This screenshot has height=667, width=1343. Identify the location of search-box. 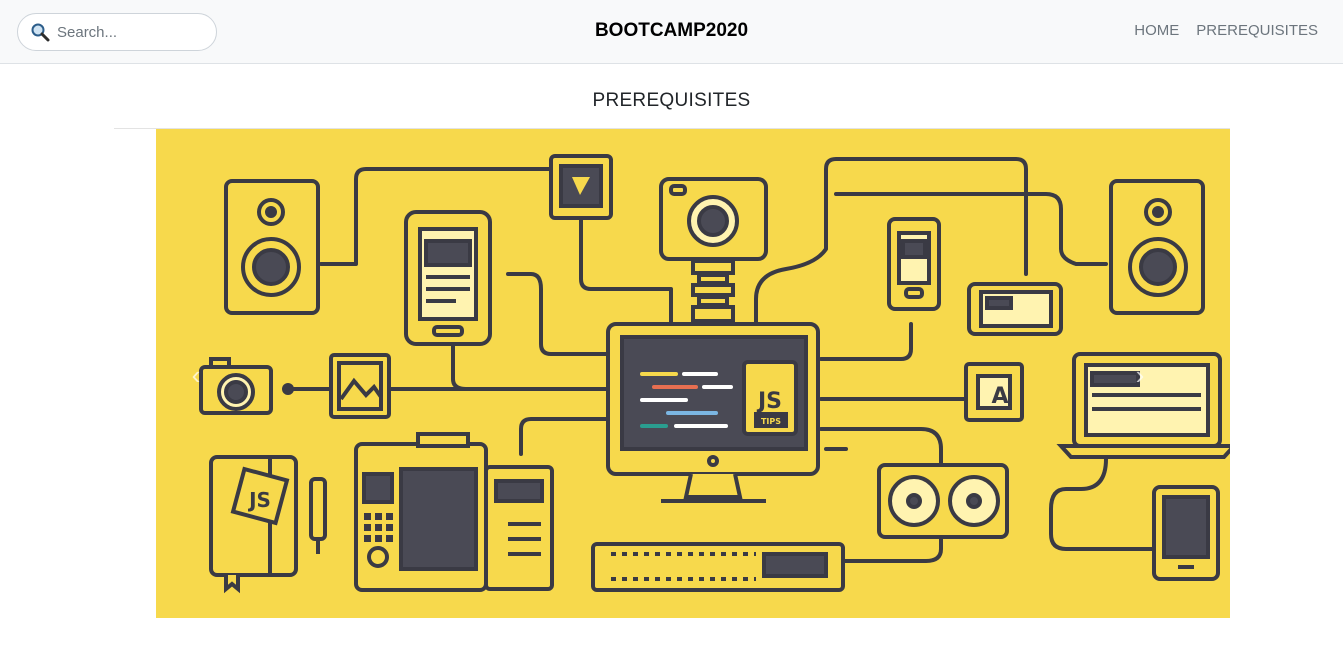
(117, 32).